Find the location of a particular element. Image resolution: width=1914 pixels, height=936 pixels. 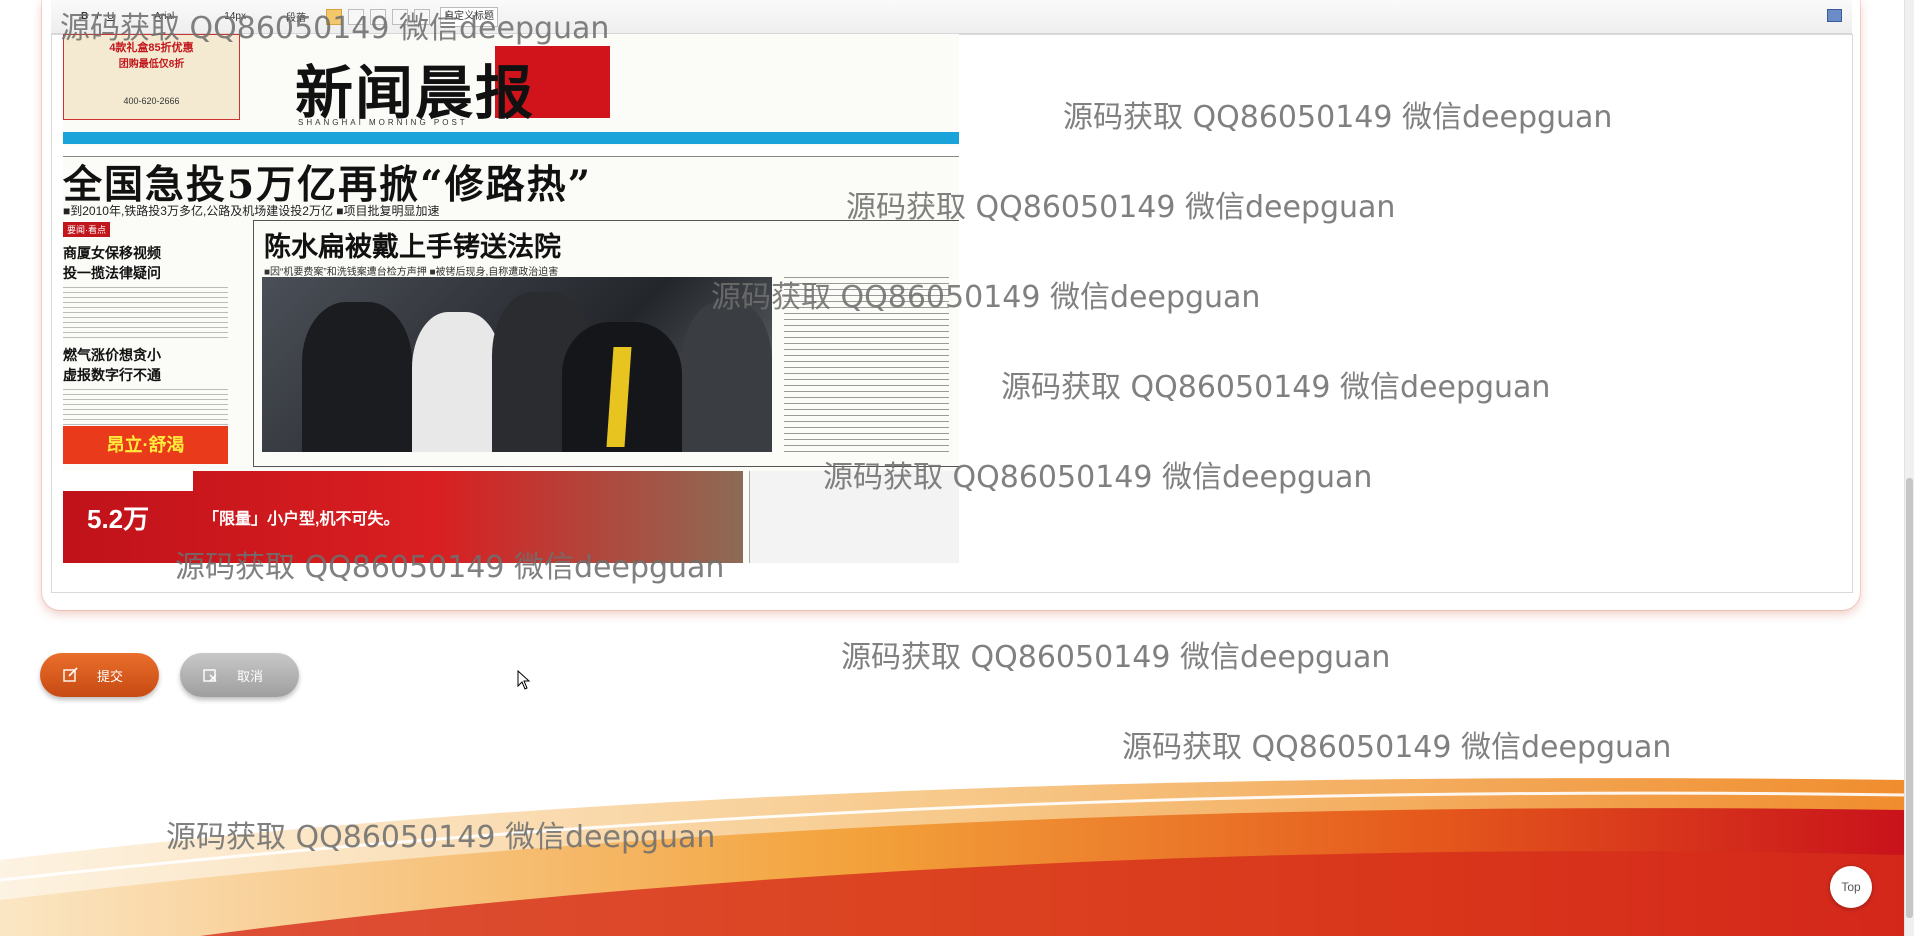

left-column-text is located at coordinates (145, 313).